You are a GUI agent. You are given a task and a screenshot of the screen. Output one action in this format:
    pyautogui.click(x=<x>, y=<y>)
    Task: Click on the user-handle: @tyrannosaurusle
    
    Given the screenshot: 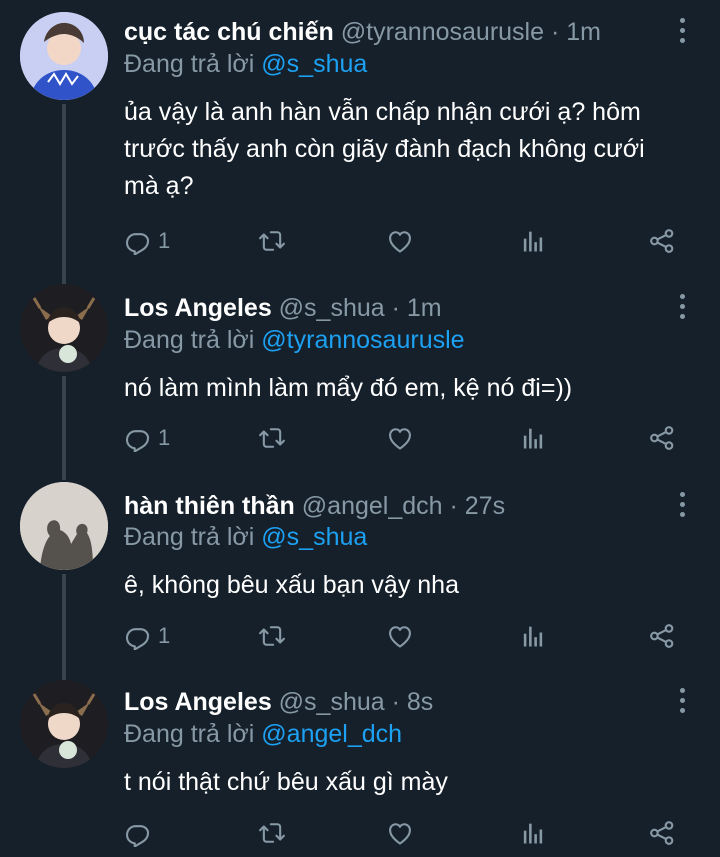 What is the action you would take?
    pyautogui.click(x=442, y=32)
    